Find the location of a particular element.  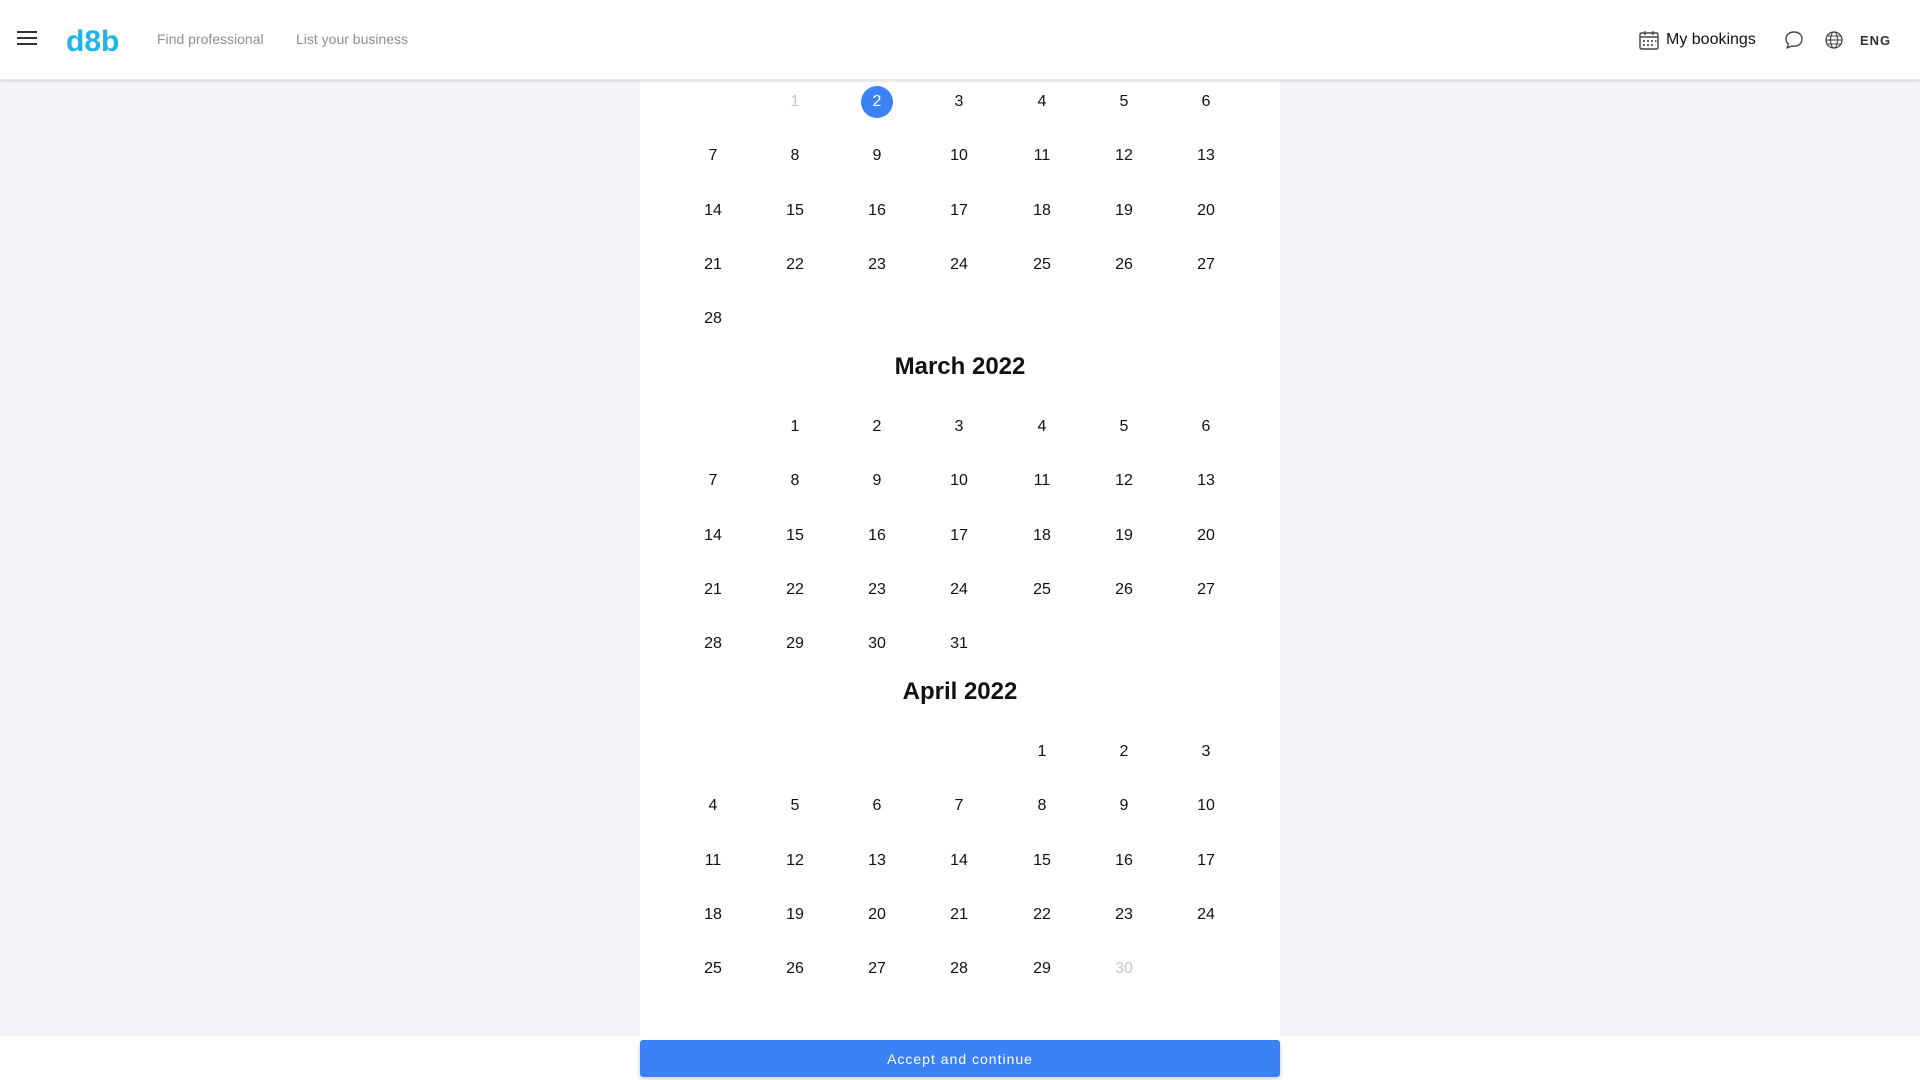

nav-list-business: List your business is located at coordinates (352, 39).